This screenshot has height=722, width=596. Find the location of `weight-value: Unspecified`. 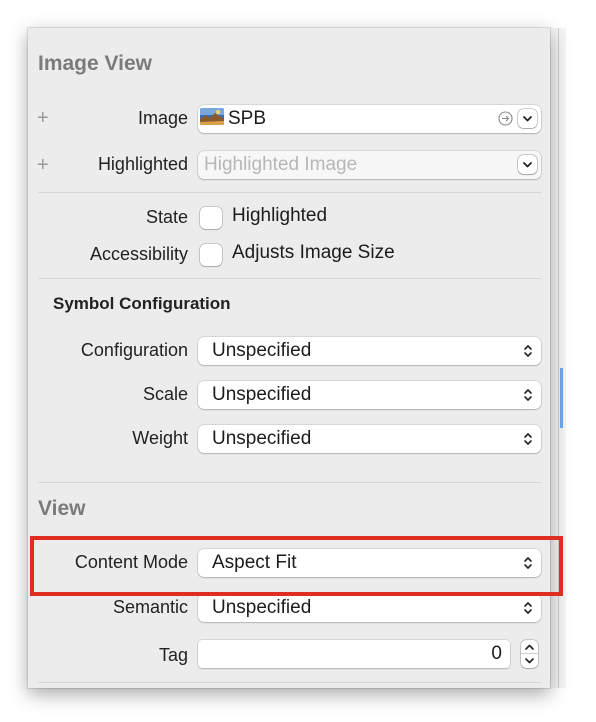

weight-value: Unspecified is located at coordinates (262, 438).